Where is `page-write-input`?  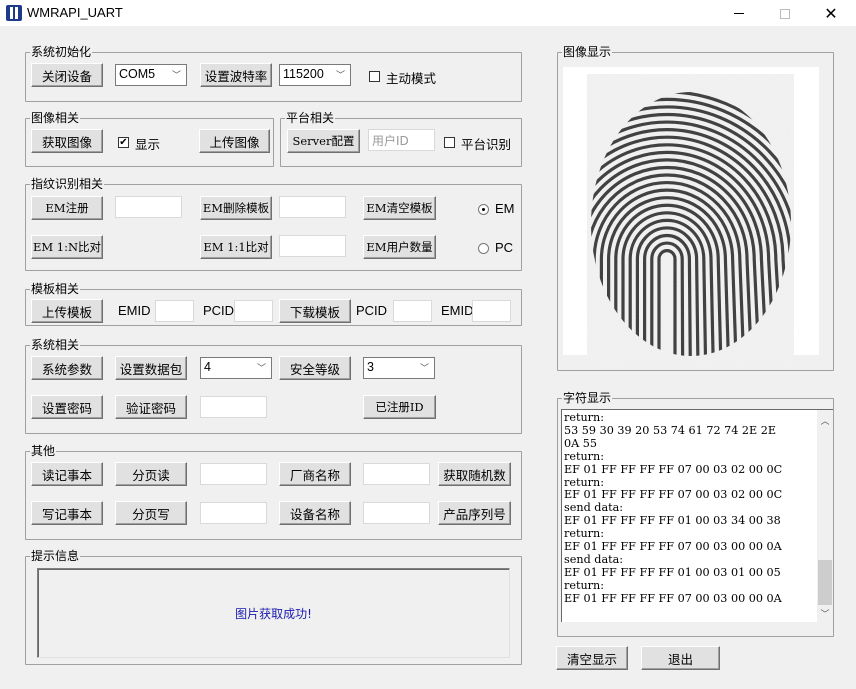
page-write-input is located at coordinates (233, 513).